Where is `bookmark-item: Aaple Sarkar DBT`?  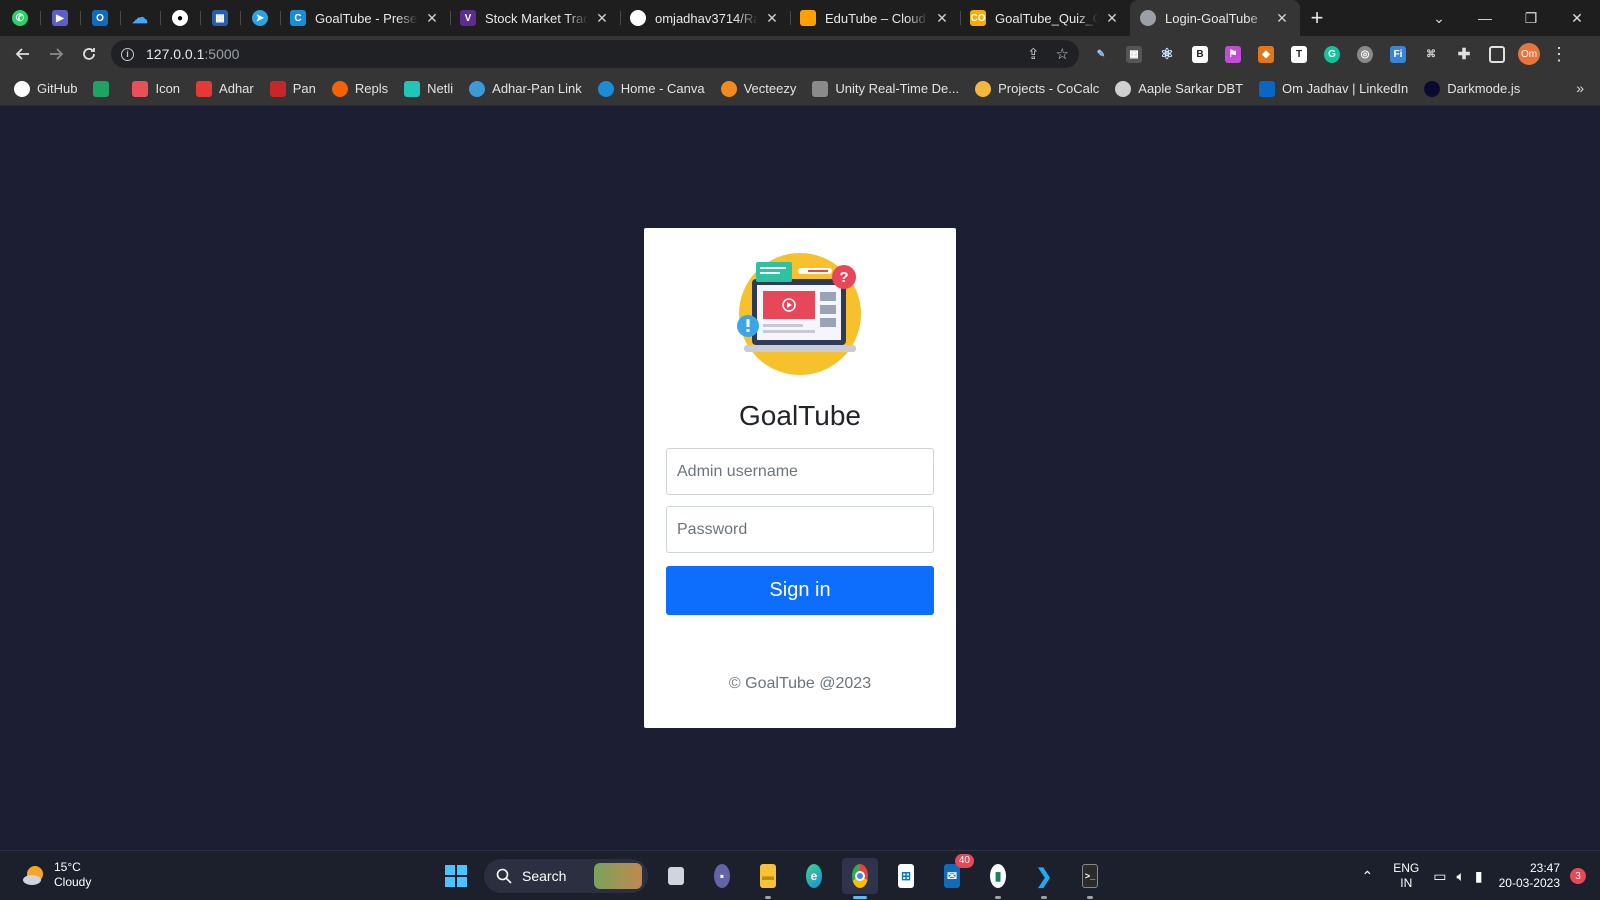 bookmark-item: Aaple Sarkar DBT is located at coordinates (1179, 88).